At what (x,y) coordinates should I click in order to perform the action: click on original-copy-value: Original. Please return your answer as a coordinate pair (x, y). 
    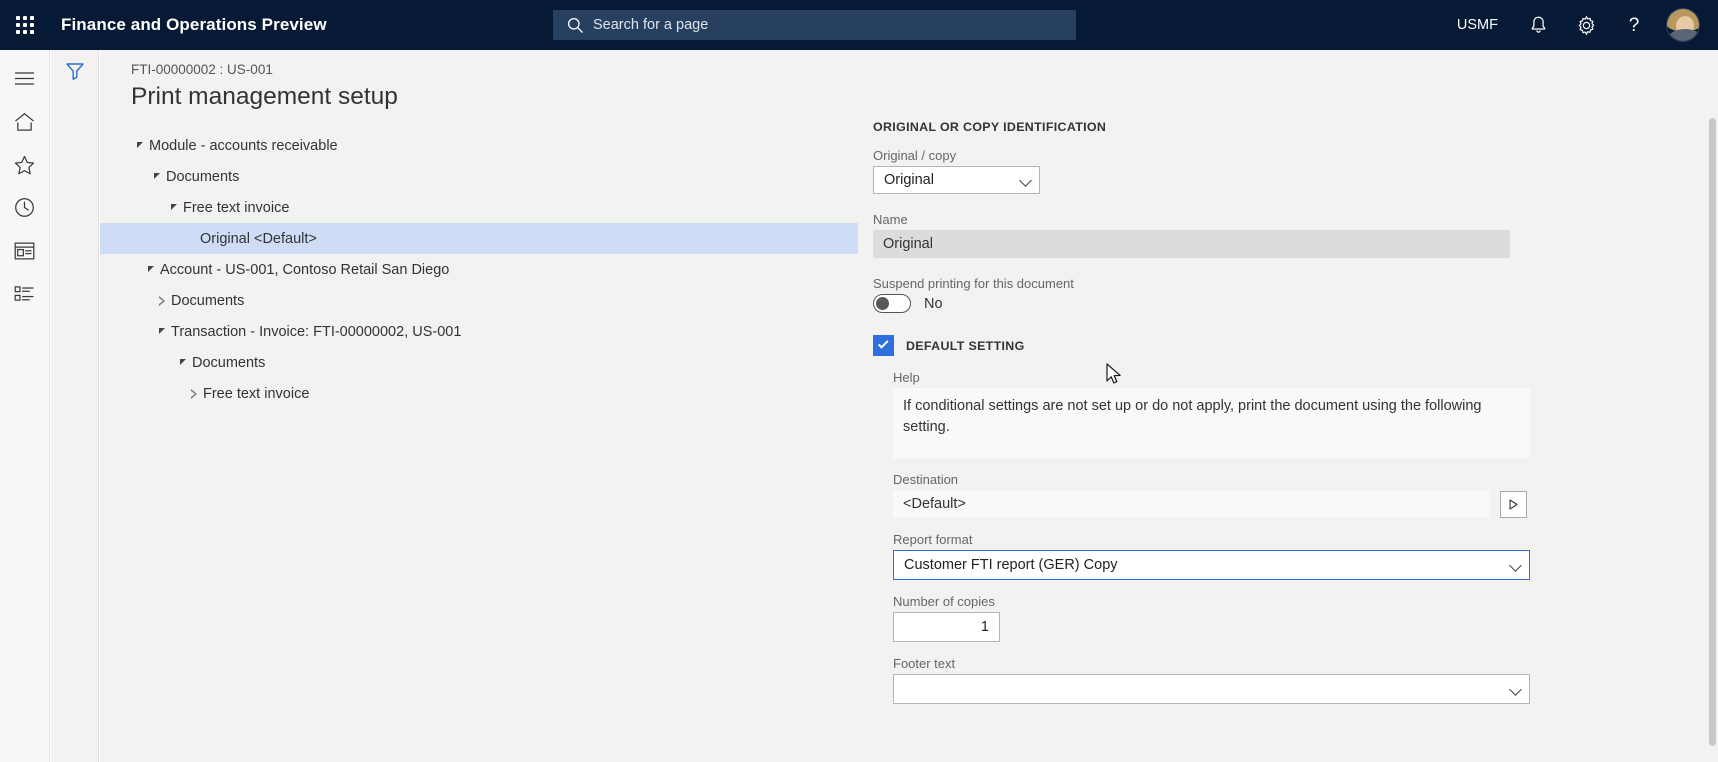
    Looking at the image, I should click on (909, 180).